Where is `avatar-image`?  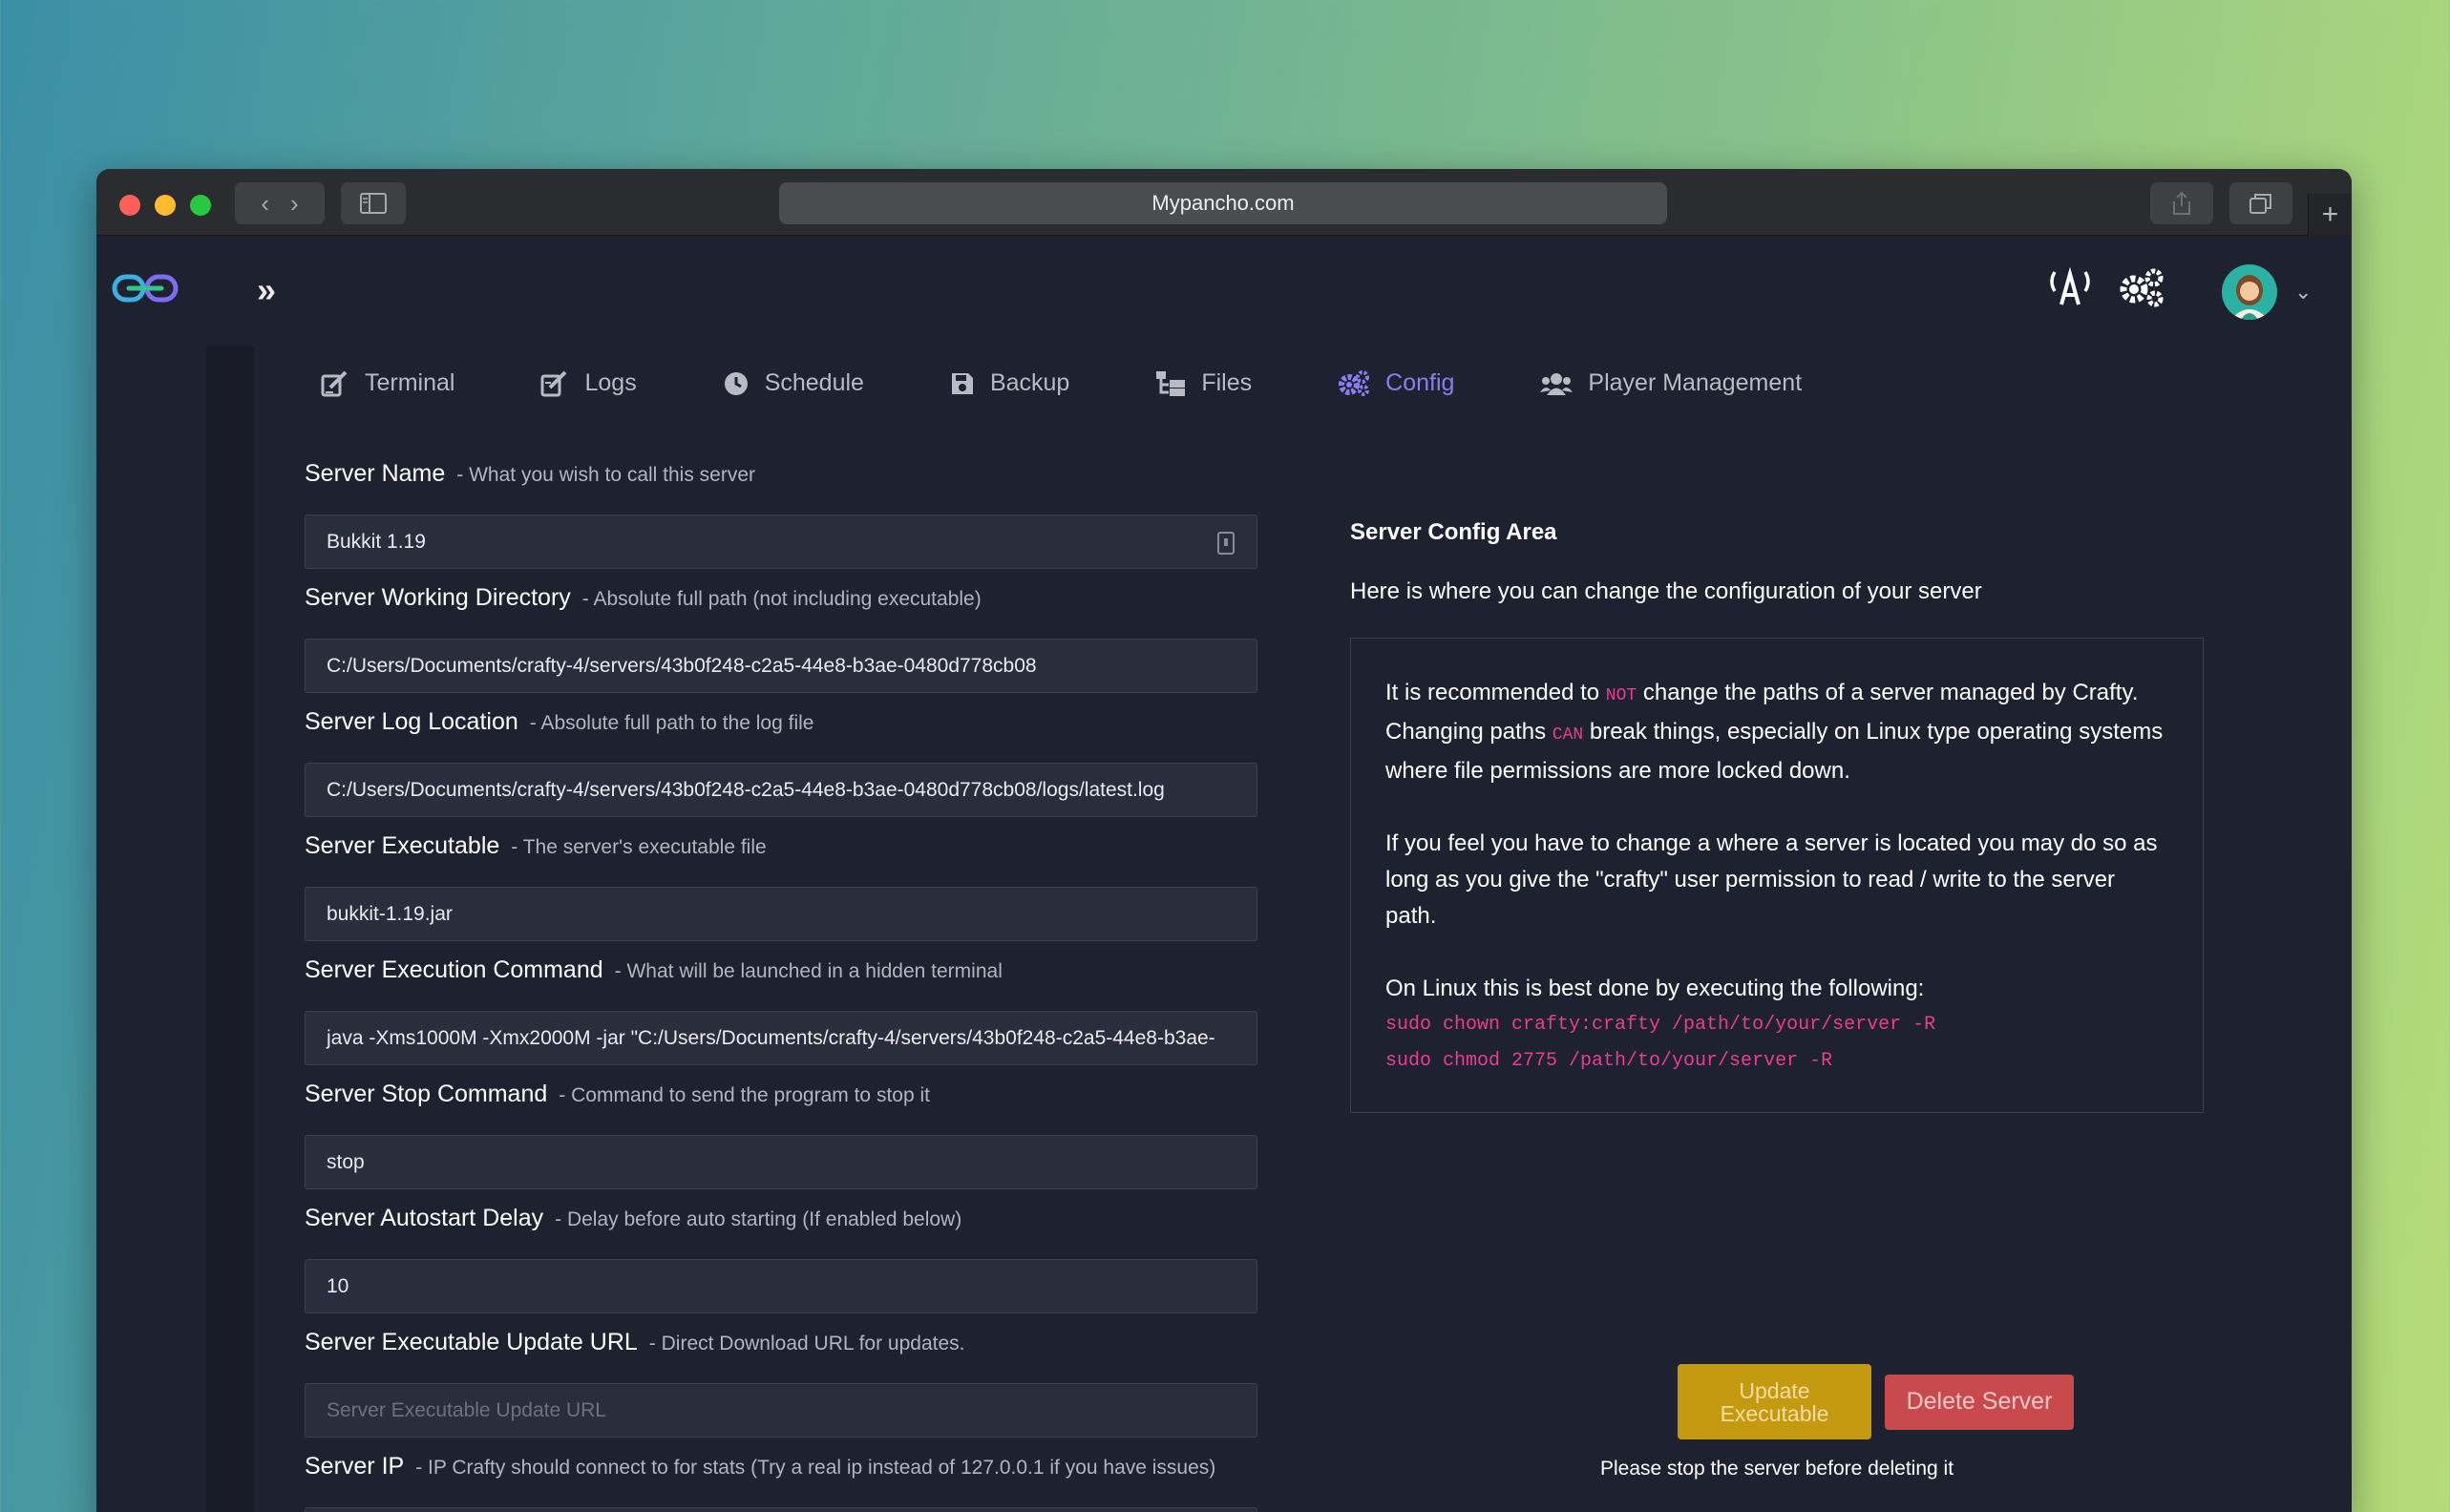 avatar-image is located at coordinates (2249, 298).